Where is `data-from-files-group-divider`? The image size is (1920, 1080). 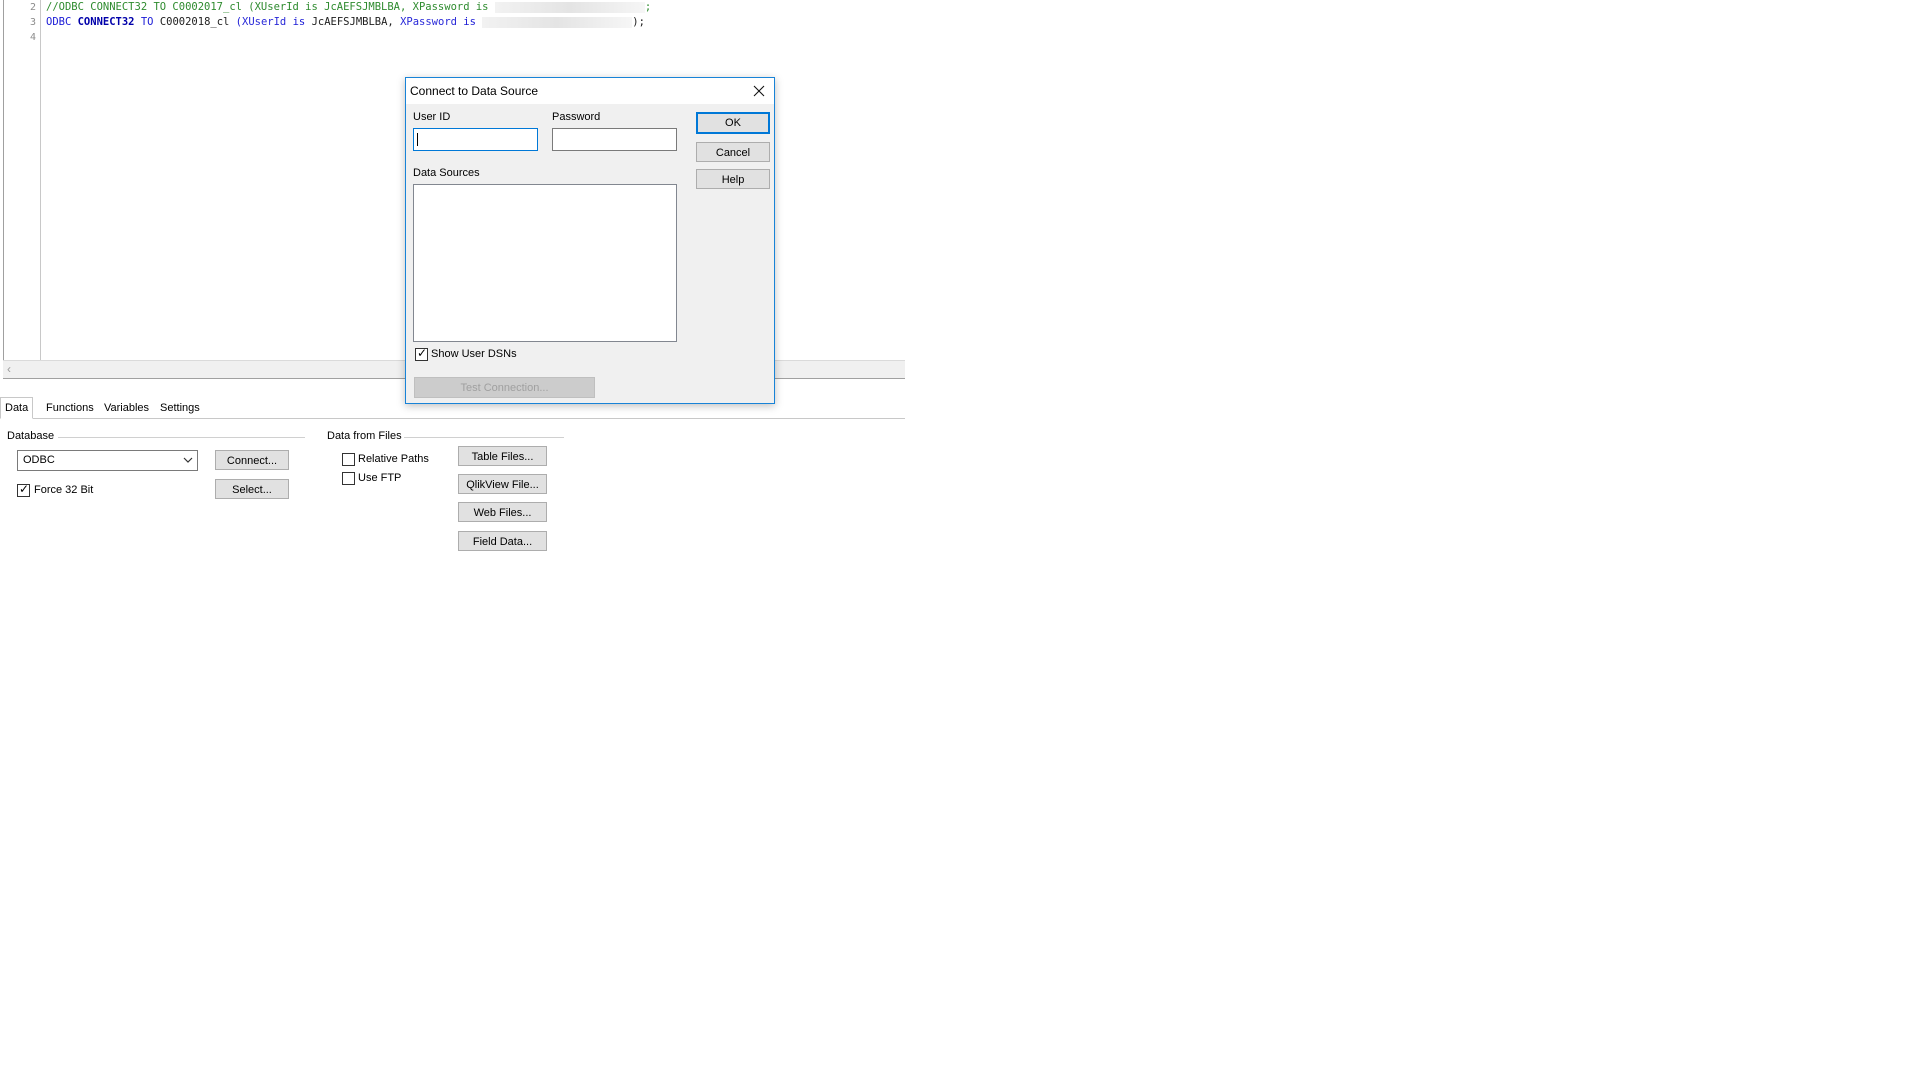 data-from-files-group-divider is located at coordinates (484, 437).